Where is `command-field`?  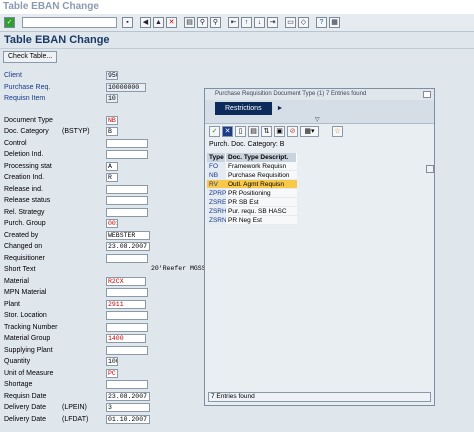
command-field is located at coordinates (69, 22).